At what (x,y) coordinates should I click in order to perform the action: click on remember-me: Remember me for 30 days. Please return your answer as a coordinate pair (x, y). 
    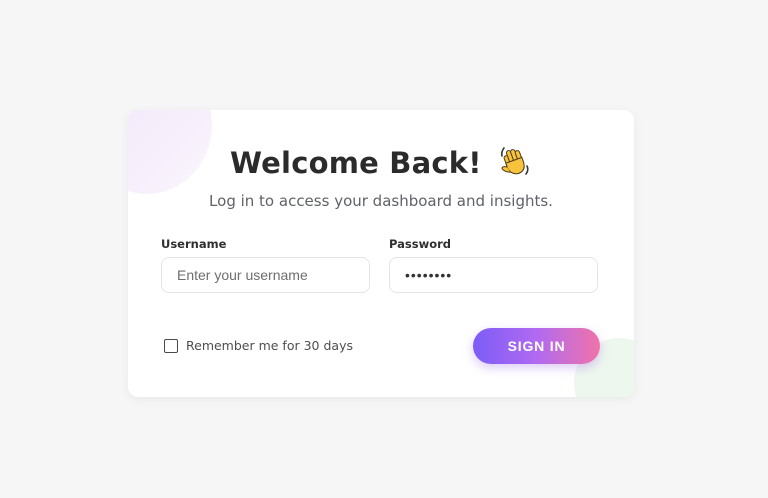
    Looking at the image, I should click on (258, 345).